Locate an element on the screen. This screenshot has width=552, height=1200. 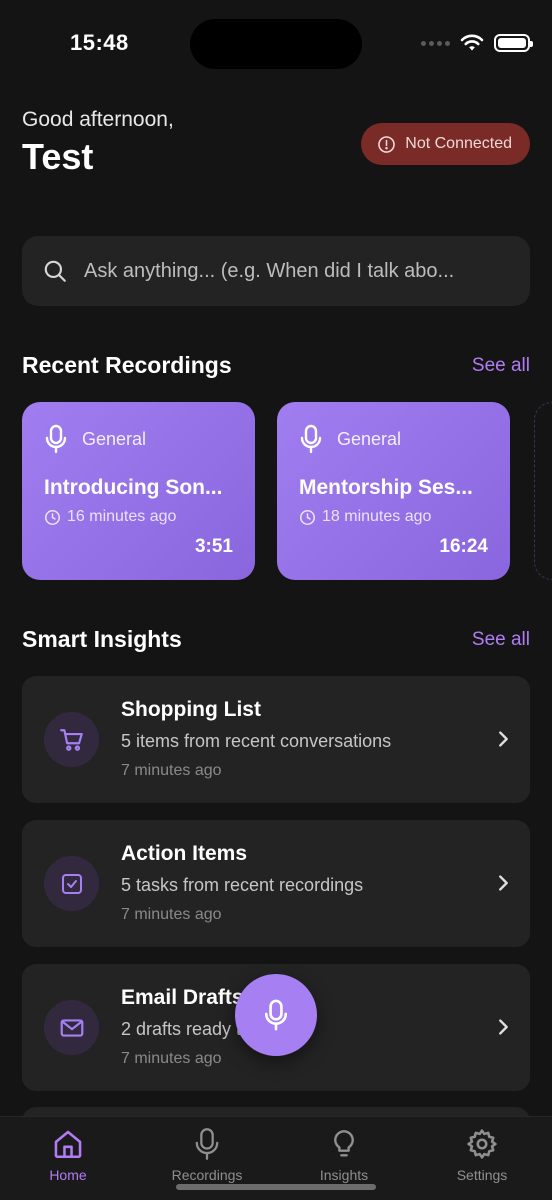
tab-label: Settings is located at coordinates (482, 1175).